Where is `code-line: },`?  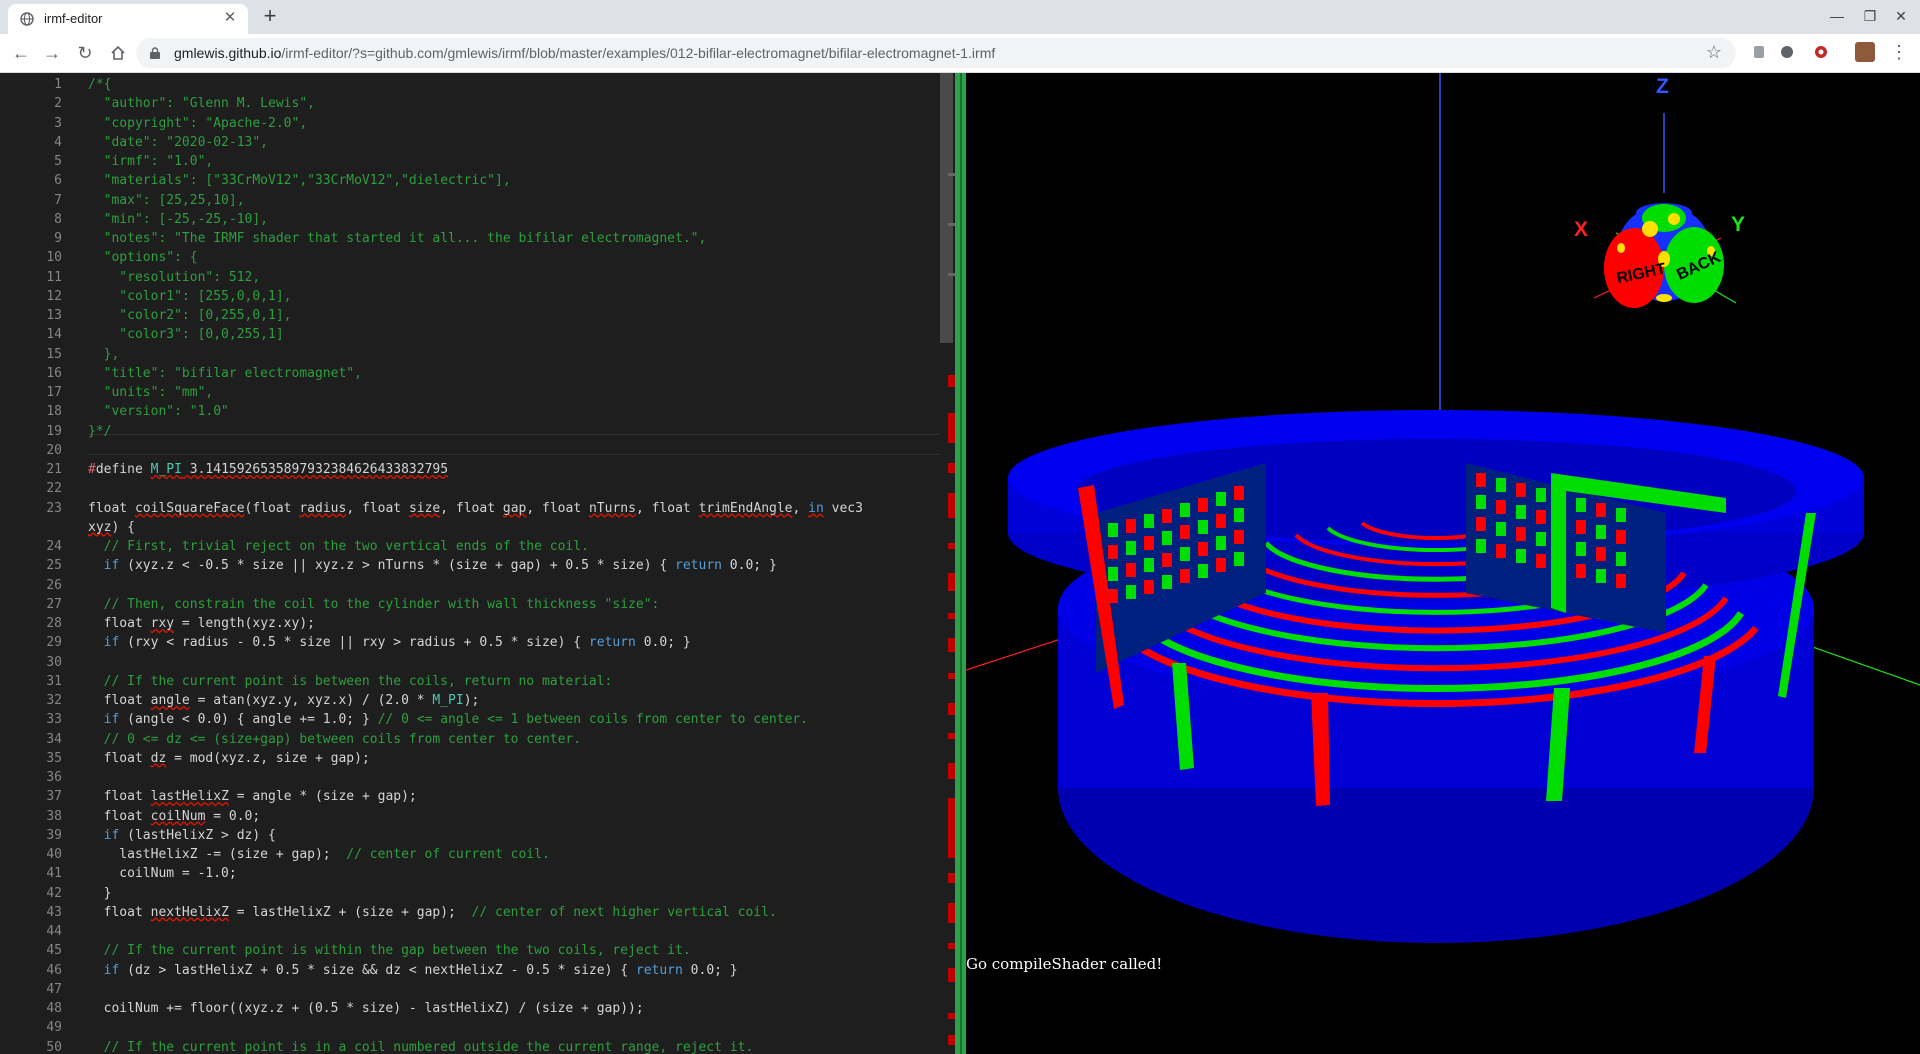 code-line: }, is located at coordinates (104, 354).